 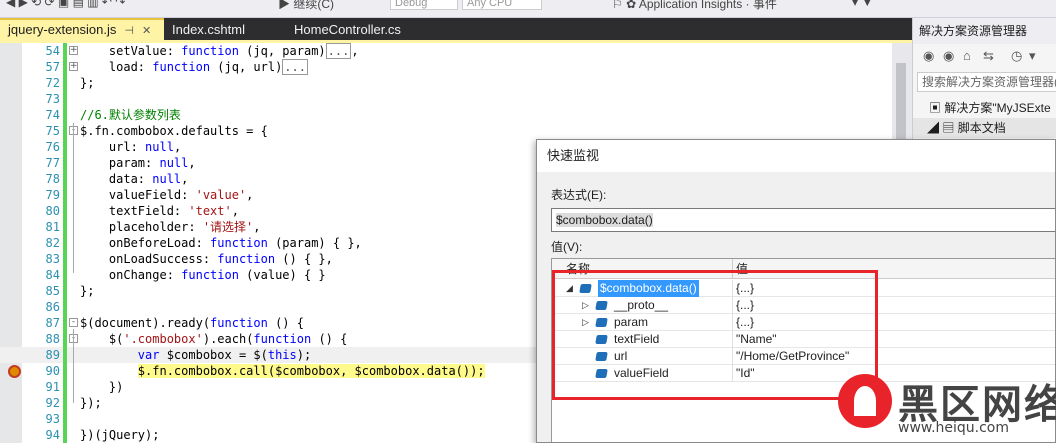 What do you see at coordinates (52, 403) in the screenshot?
I see `line-number: 92` at bounding box center [52, 403].